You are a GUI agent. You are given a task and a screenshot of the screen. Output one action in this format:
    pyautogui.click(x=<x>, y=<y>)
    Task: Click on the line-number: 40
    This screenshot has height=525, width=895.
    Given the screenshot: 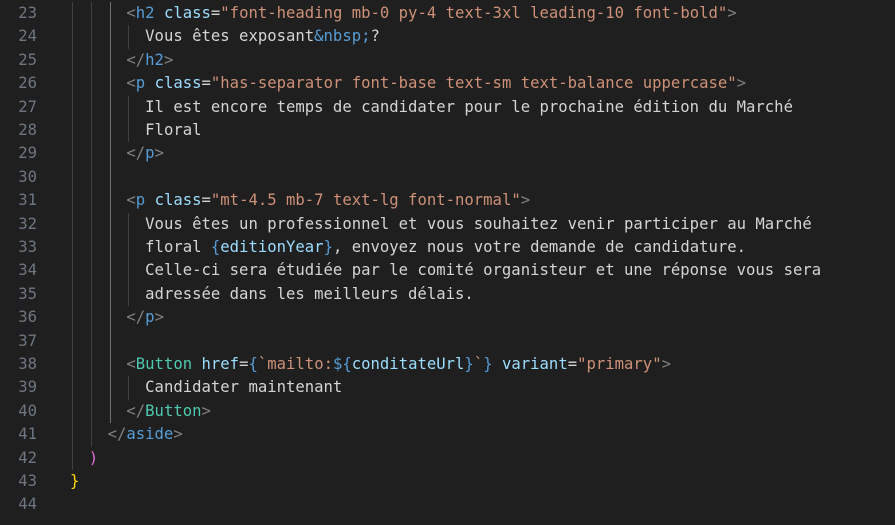 What is the action you would take?
    pyautogui.click(x=27, y=410)
    